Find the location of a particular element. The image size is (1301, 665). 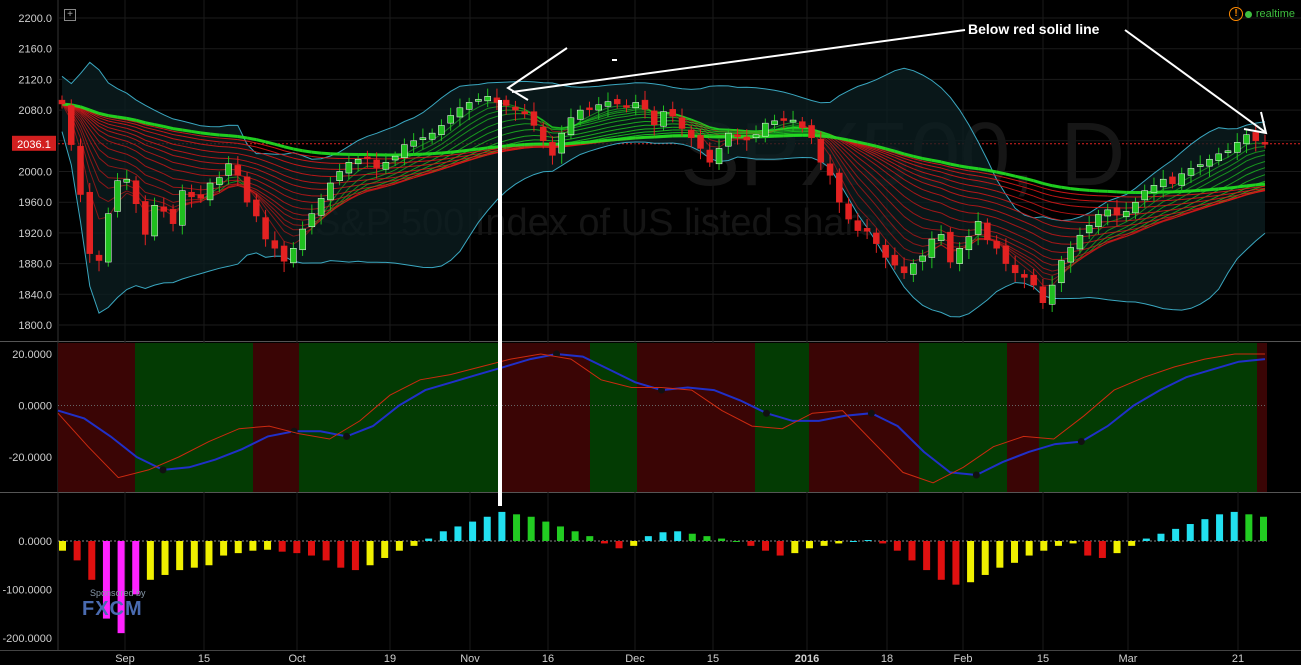

annotation-arrow-right is located at coordinates (1195, 81).